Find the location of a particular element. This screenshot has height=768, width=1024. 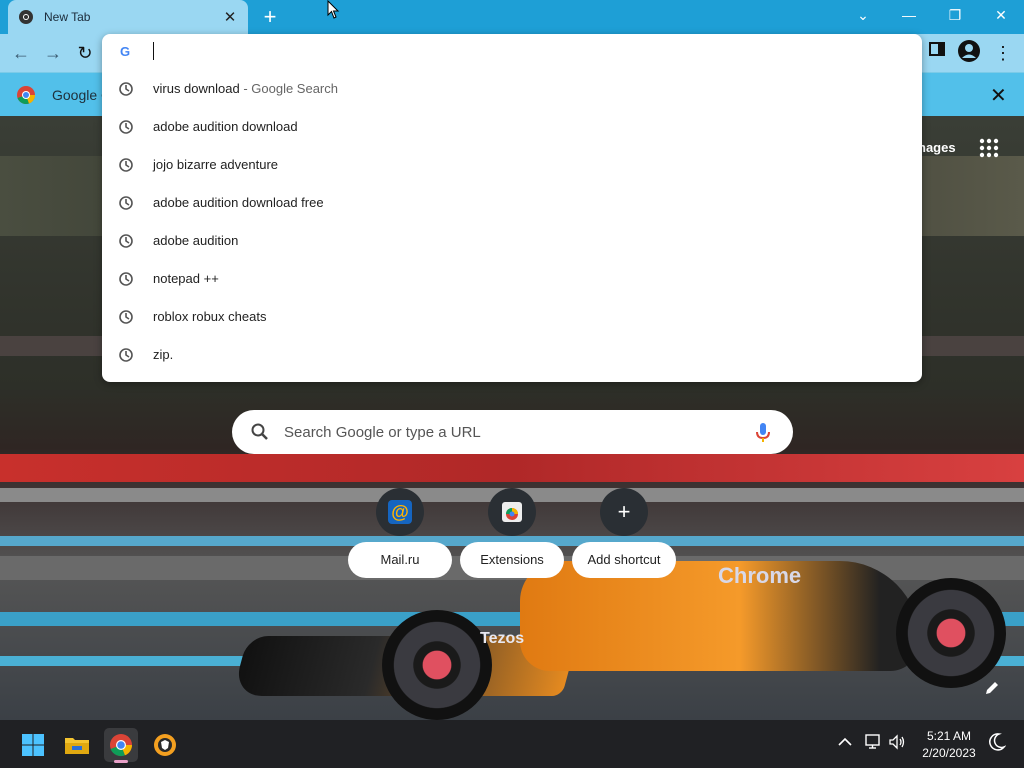

window-close-button: ✕ is located at coordinates (1001, 15).